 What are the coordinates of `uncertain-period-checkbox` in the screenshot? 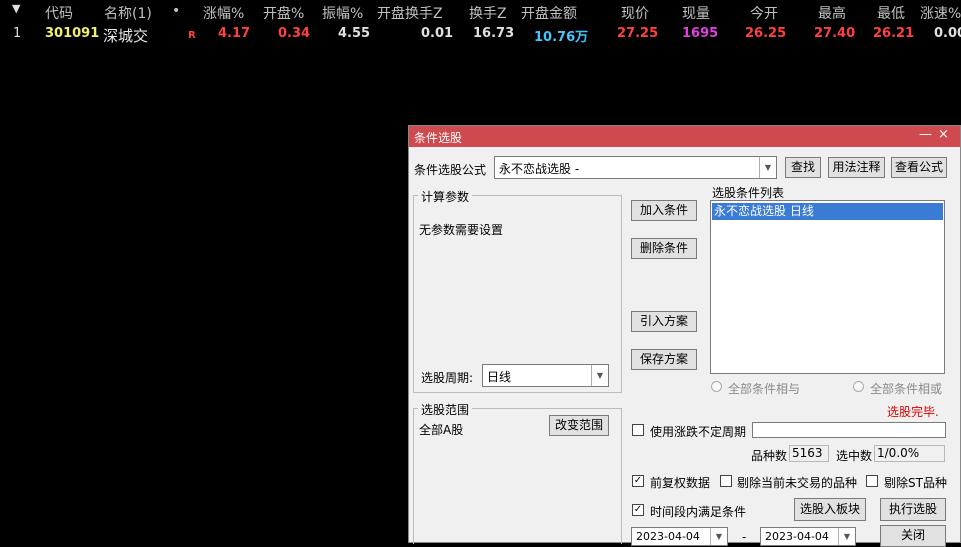 It's located at (638, 430).